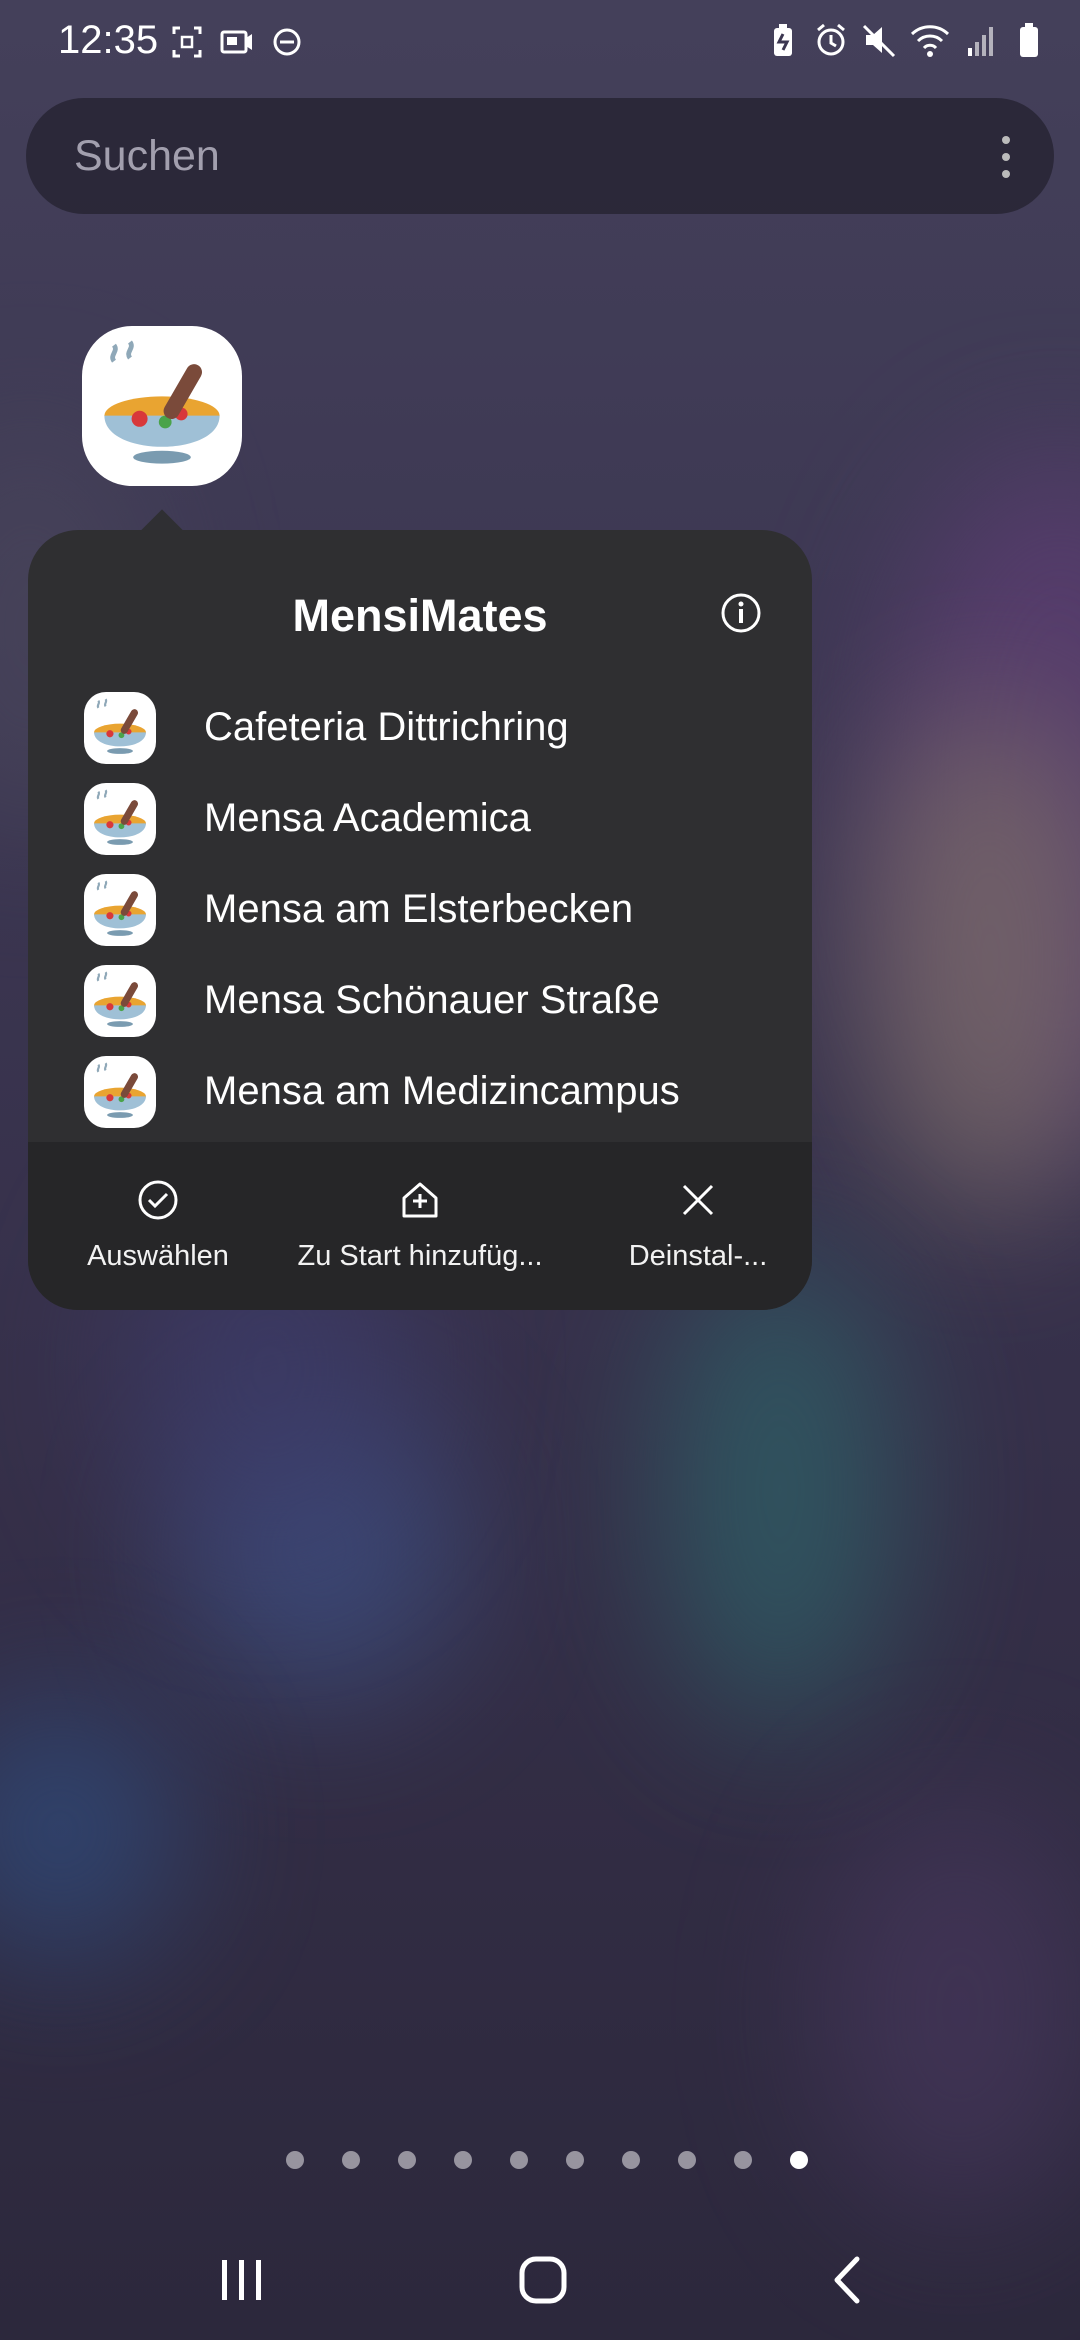 The width and height of the screenshot is (1080, 2340). I want to click on shortcut-label: Mensa am Elsterbecken, so click(419, 909).